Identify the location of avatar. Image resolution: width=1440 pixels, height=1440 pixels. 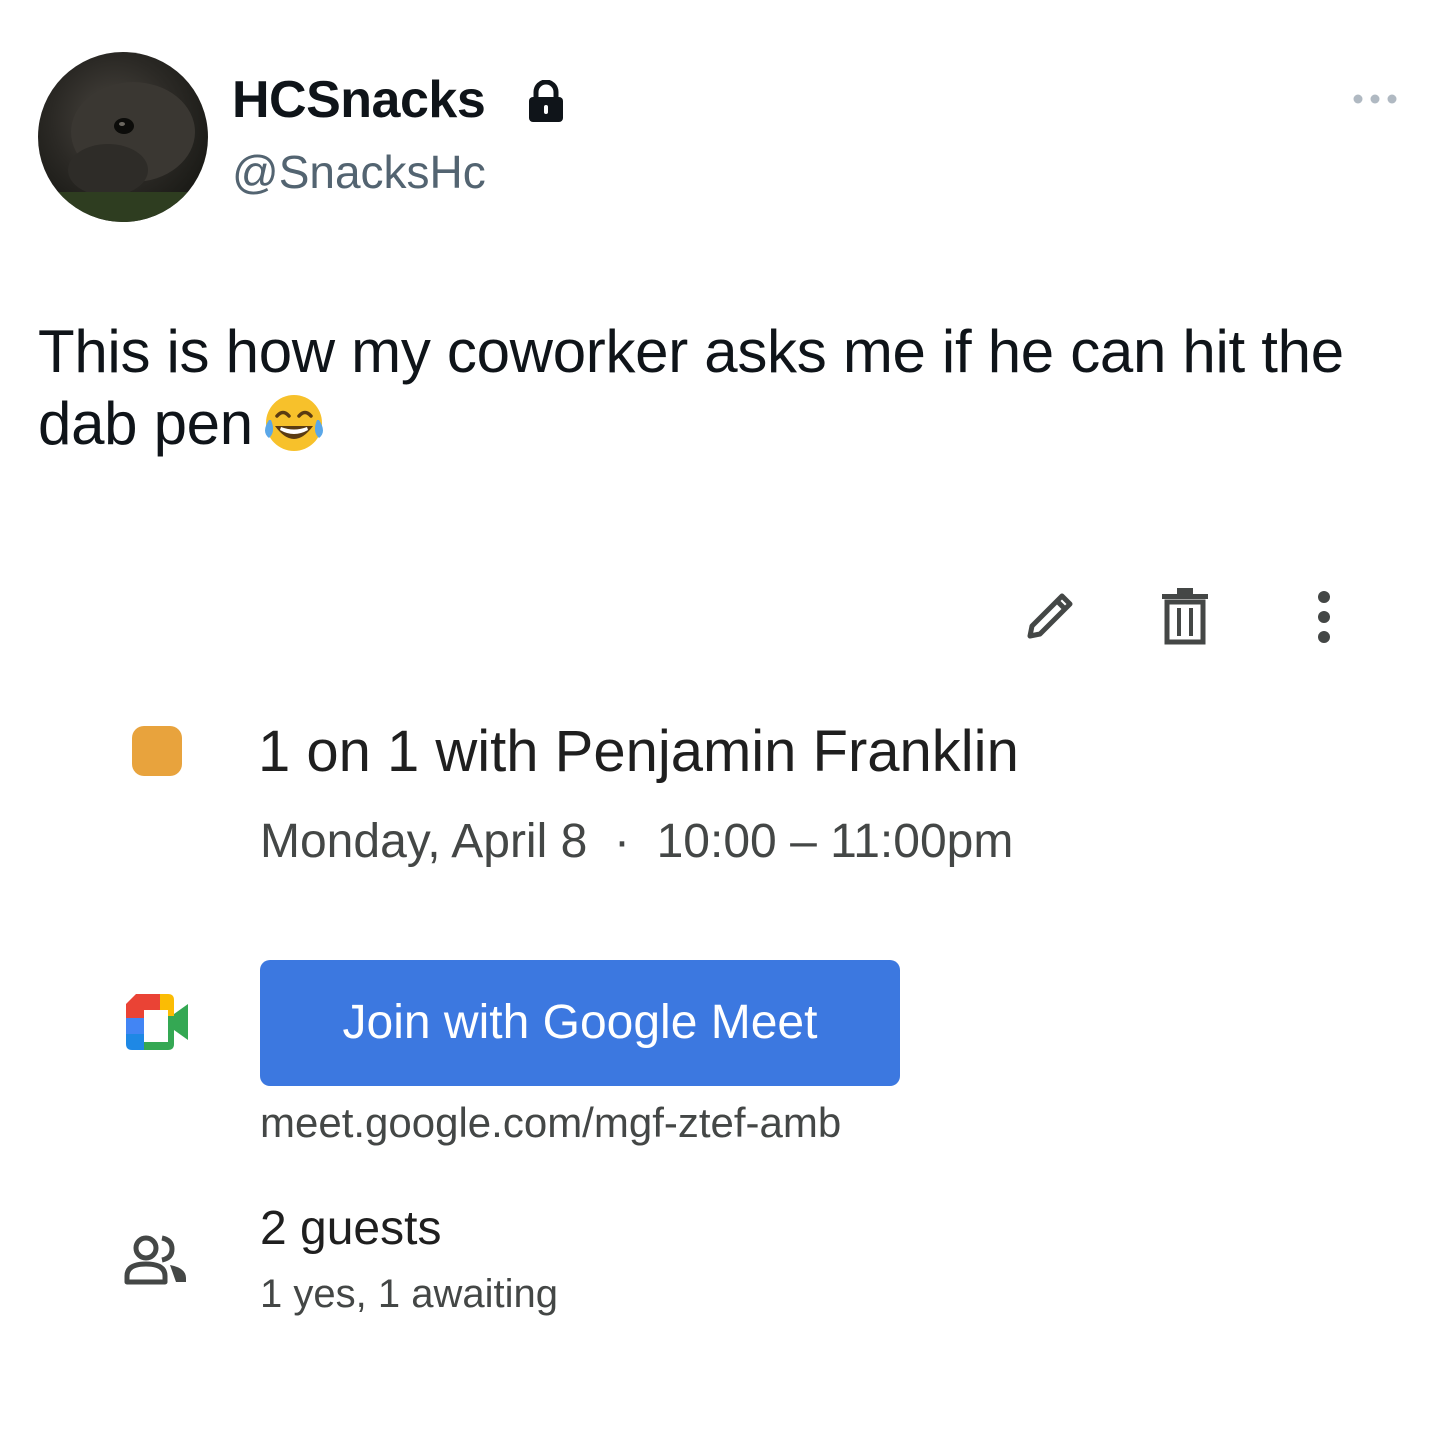
(123, 137).